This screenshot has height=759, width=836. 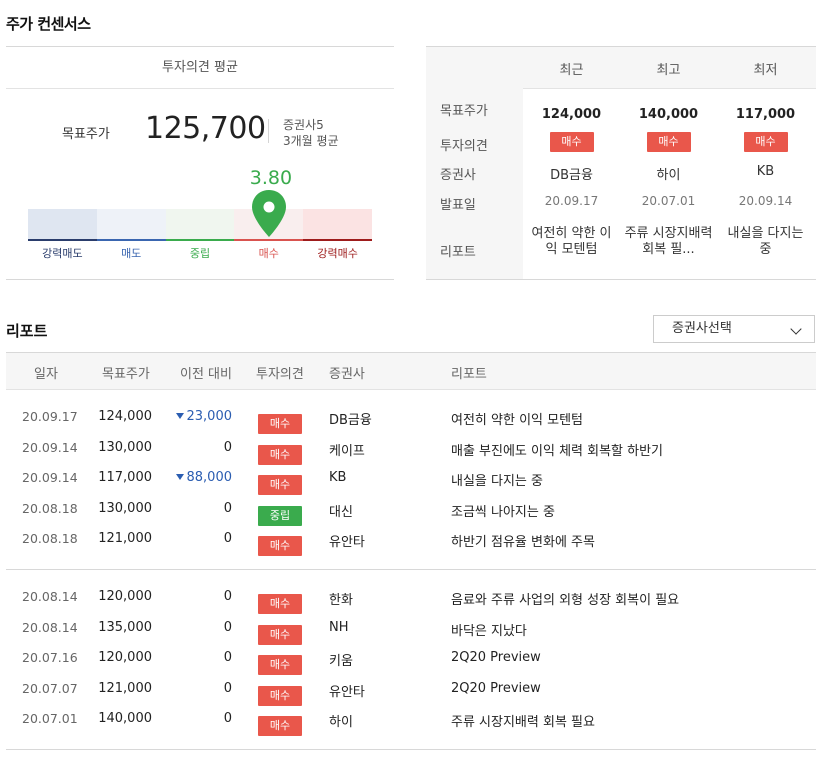 What do you see at coordinates (464, 146) in the screenshot?
I see `row-label: 투자의견` at bounding box center [464, 146].